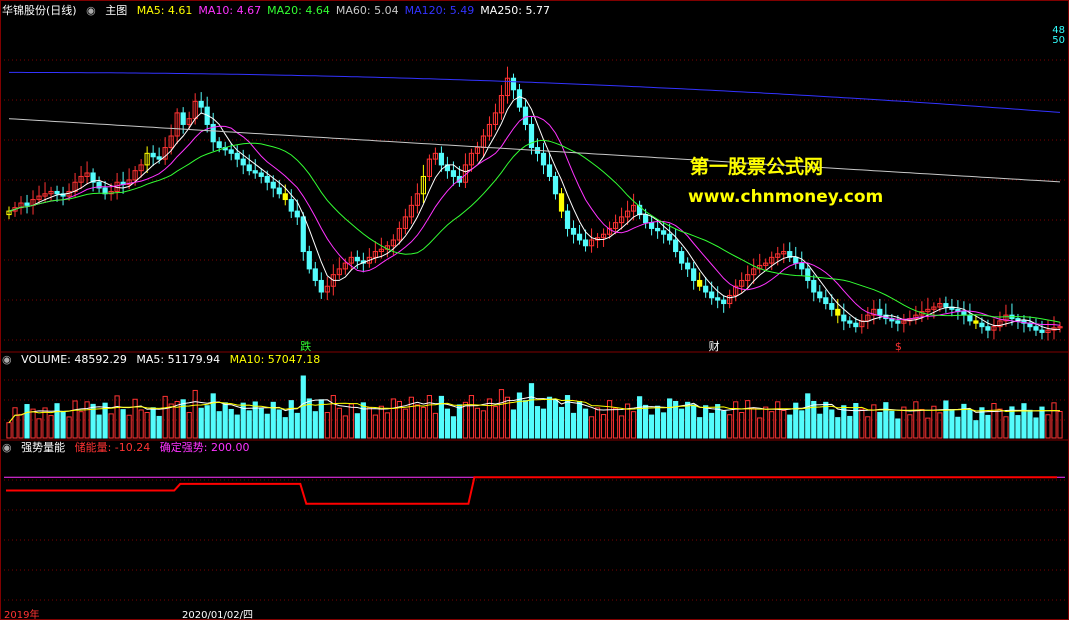 The image size is (1069, 620). Describe the element at coordinates (91, 10) in the screenshot. I see `panel-toggle-icon: ◉` at that location.